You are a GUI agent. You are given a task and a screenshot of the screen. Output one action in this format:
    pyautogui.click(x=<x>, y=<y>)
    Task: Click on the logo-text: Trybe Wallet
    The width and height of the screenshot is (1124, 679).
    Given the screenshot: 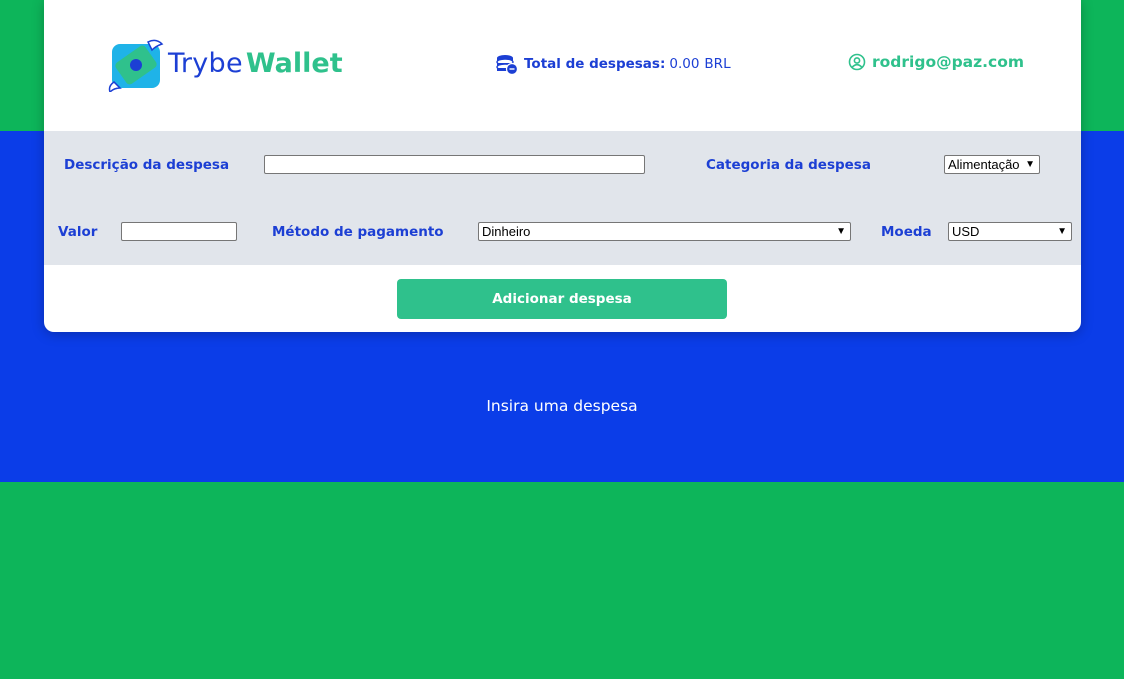 What is the action you would take?
    pyautogui.click(x=255, y=63)
    